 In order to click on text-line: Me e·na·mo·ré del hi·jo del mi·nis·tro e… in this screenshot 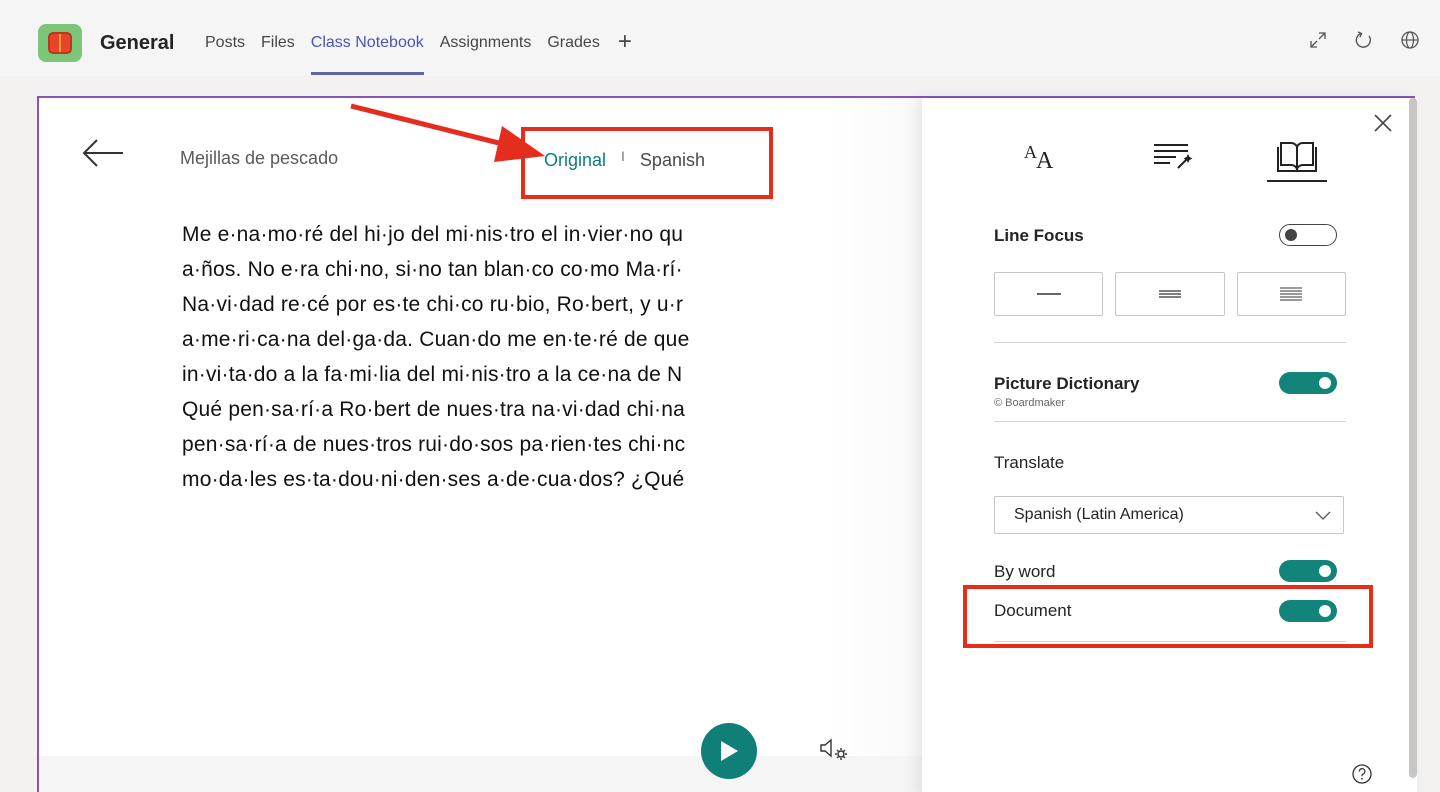, I will do `click(433, 234)`.